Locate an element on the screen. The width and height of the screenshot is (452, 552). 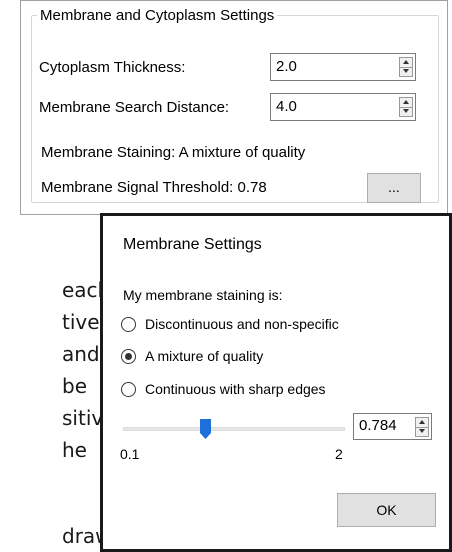
slider-thumb is located at coordinates (205, 429).